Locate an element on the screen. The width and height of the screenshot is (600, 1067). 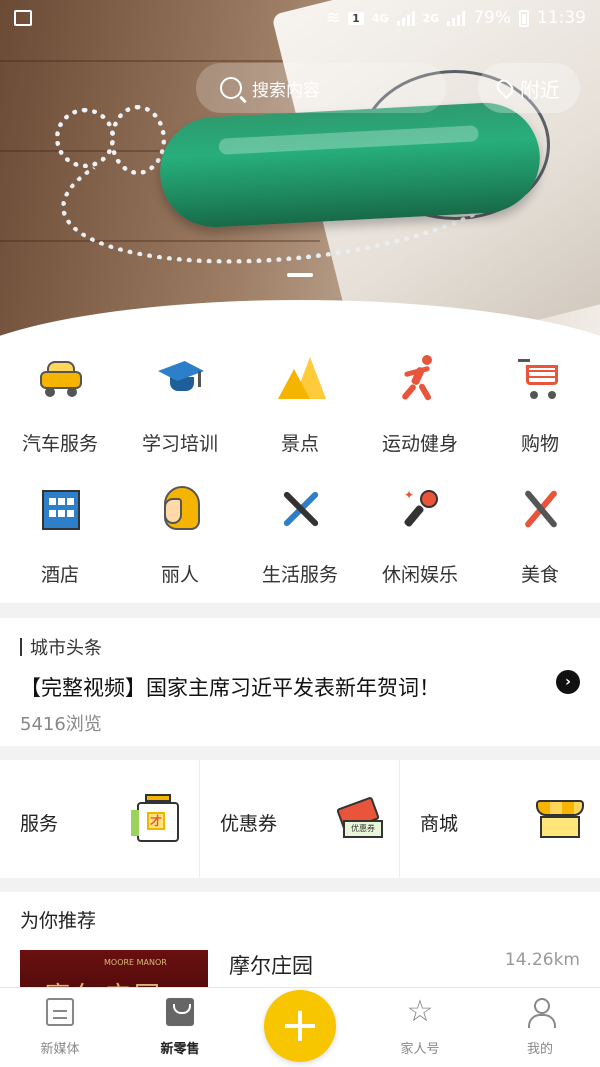
tools-icon is located at coordinates (301, 509).